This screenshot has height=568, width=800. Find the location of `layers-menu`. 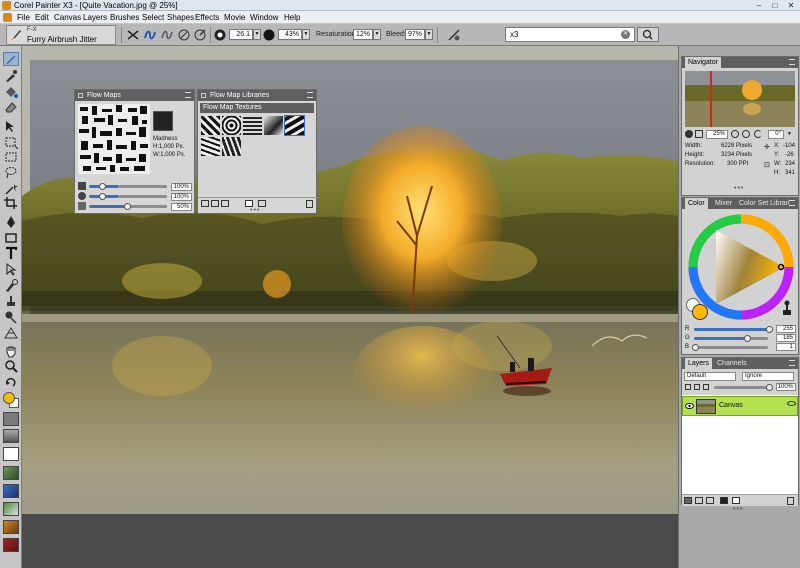

layers-menu is located at coordinates (792, 363).